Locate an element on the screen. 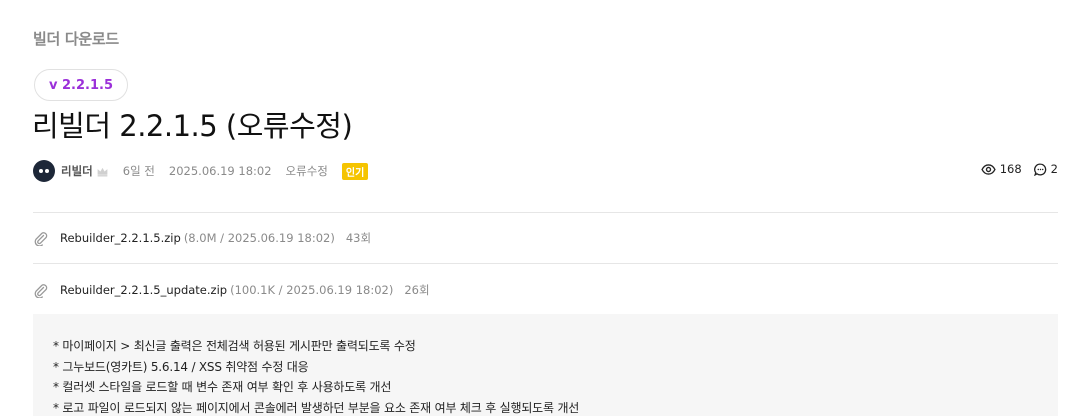 Image resolution: width=1090 pixels, height=416 pixels. author-name: 리빌더 is located at coordinates (77, 171).